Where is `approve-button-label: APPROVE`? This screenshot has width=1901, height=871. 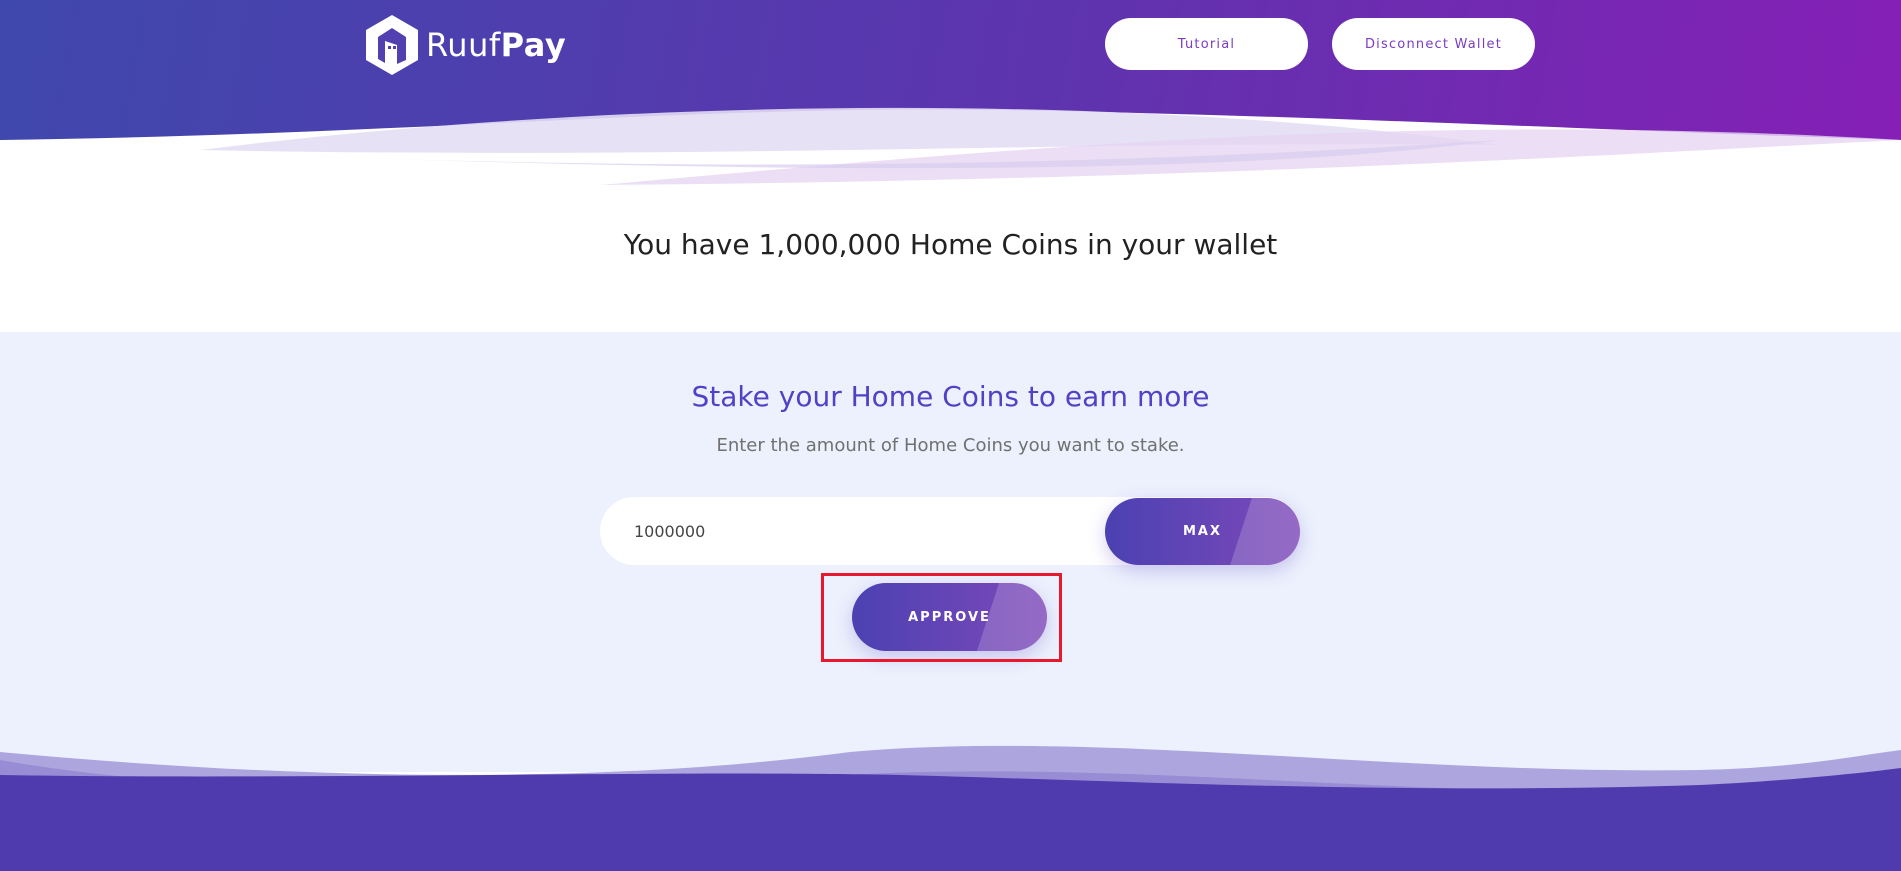
approve-button-label: APPROVE is located at coordinates (949, 617).